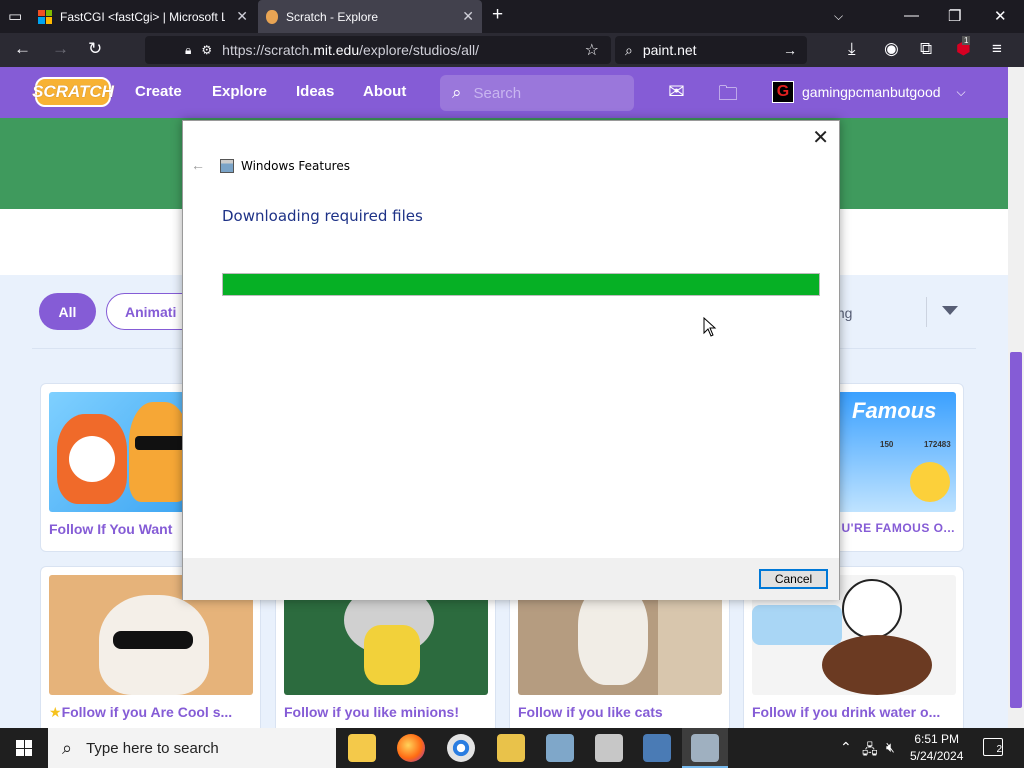 The height and width of the screenshot is (768, 1024). What do you see at coordinates (993, 747) in the screenshot?
I see `notifications-icon: 2` at bounding box center [993, 747].